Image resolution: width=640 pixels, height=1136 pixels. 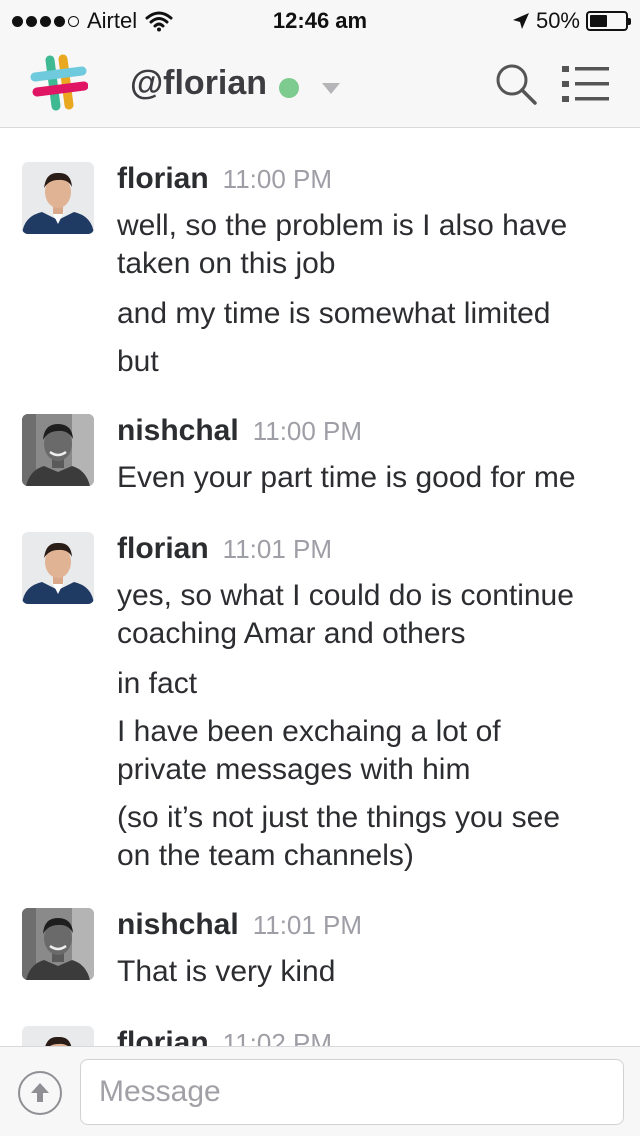 What do you see at coordinates (342, 225) in the screenshot?
I see `message-text: well, so the problem is I also have` at bounding box center [342, 225].